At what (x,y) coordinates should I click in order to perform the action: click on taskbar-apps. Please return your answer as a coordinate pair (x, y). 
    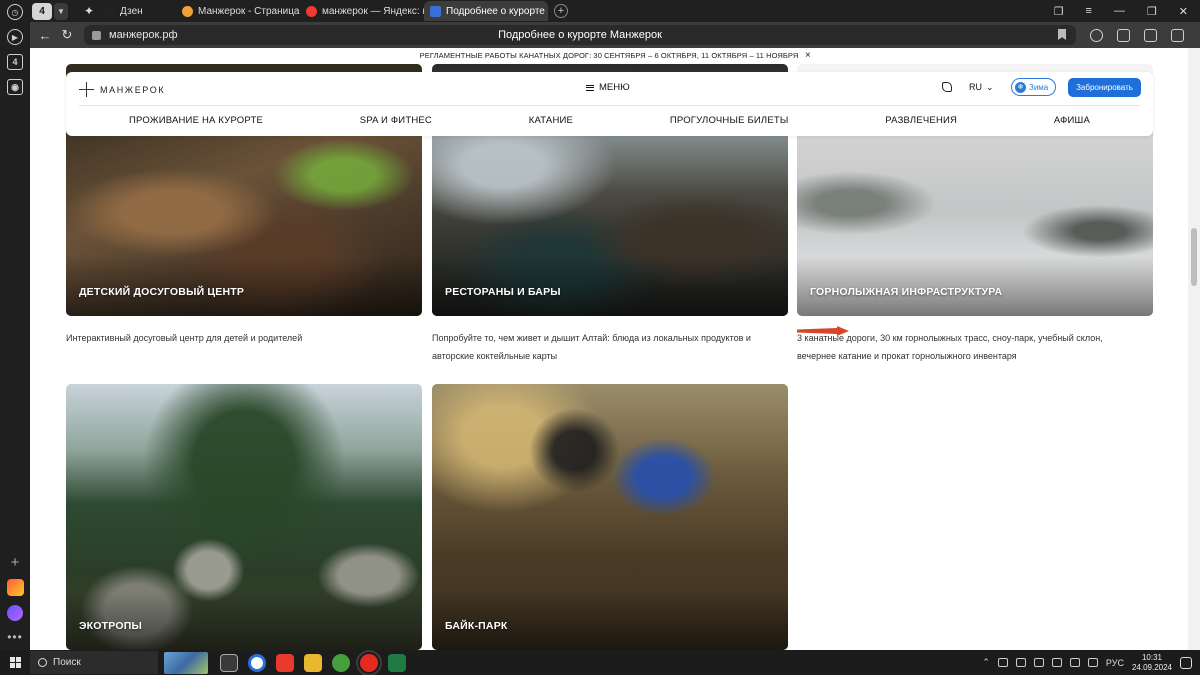
    Looking at the image, I should click on (313, 662).